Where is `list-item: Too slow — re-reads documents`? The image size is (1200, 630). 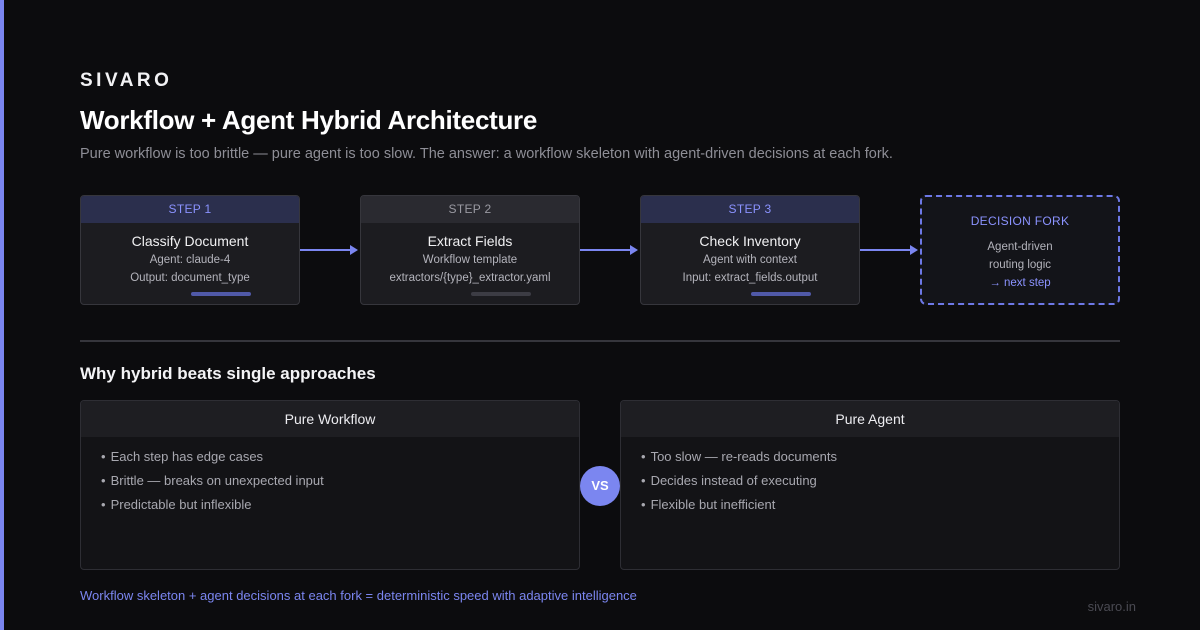
list-item: Too slow — re-reads documents is located at coordinates (880, 461).